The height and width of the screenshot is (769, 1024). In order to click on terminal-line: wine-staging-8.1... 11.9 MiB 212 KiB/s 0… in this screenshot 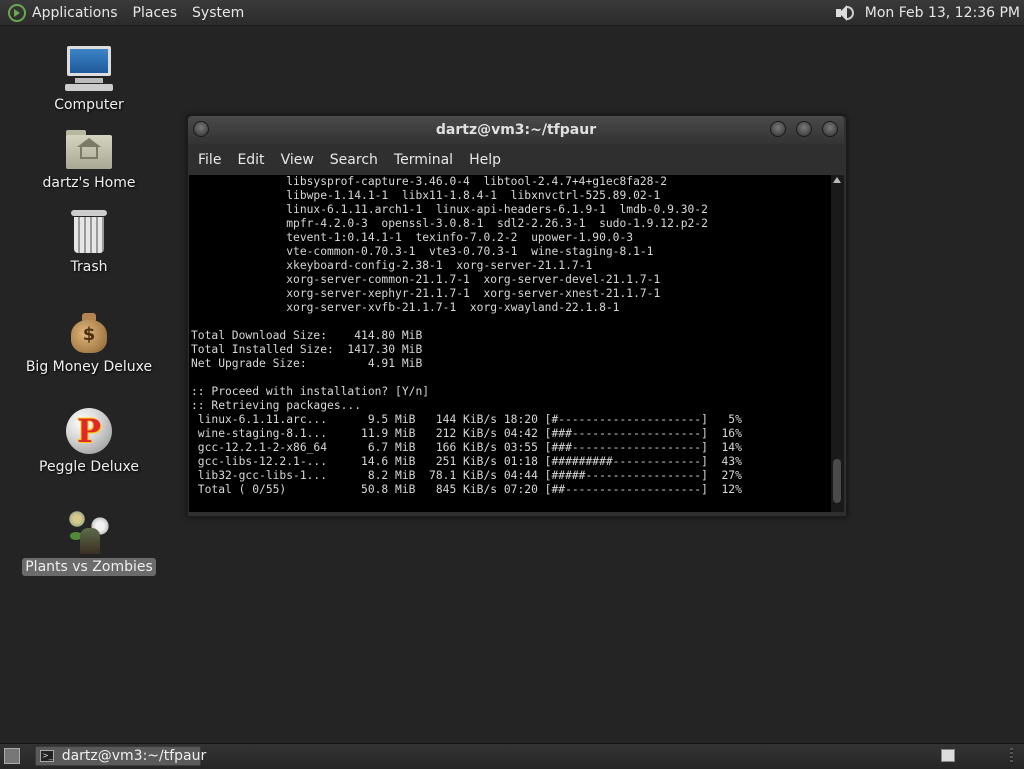, I will do `click(466, 433)`.